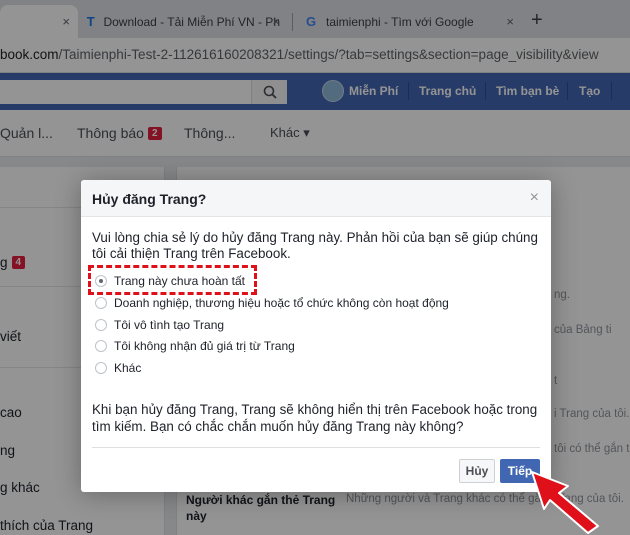  Describe the element at coordinates (316, 447) in the screenshot. I see `dialog-footer-divider` at that location.